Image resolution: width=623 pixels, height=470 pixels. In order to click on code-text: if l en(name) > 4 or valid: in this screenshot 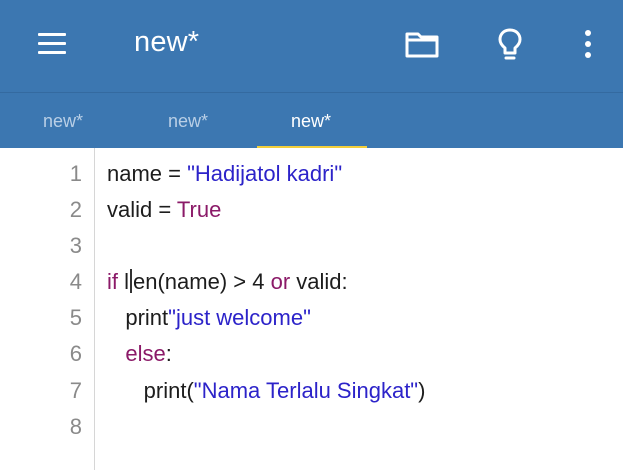, I will do `click(227, 282)`.